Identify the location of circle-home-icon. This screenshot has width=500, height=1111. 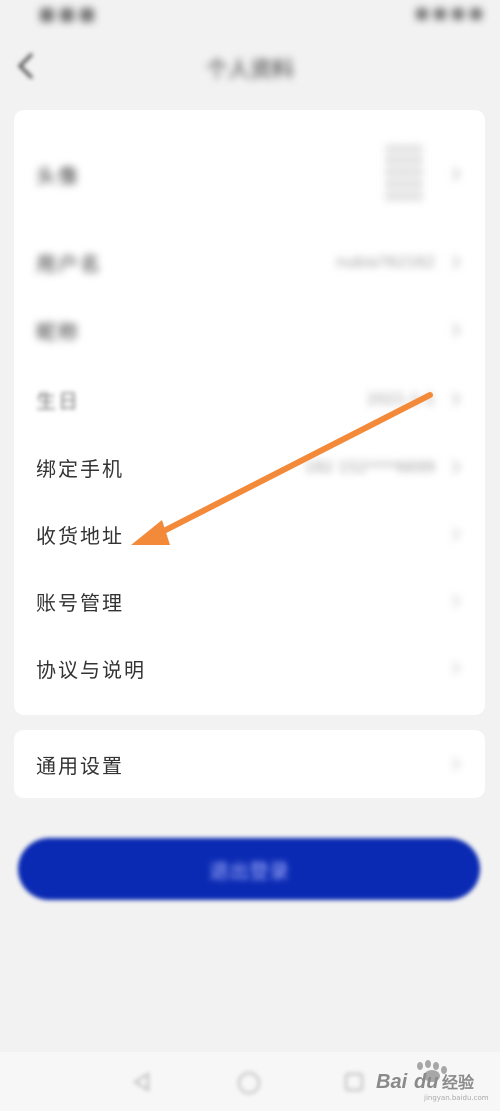
(249, 1083).